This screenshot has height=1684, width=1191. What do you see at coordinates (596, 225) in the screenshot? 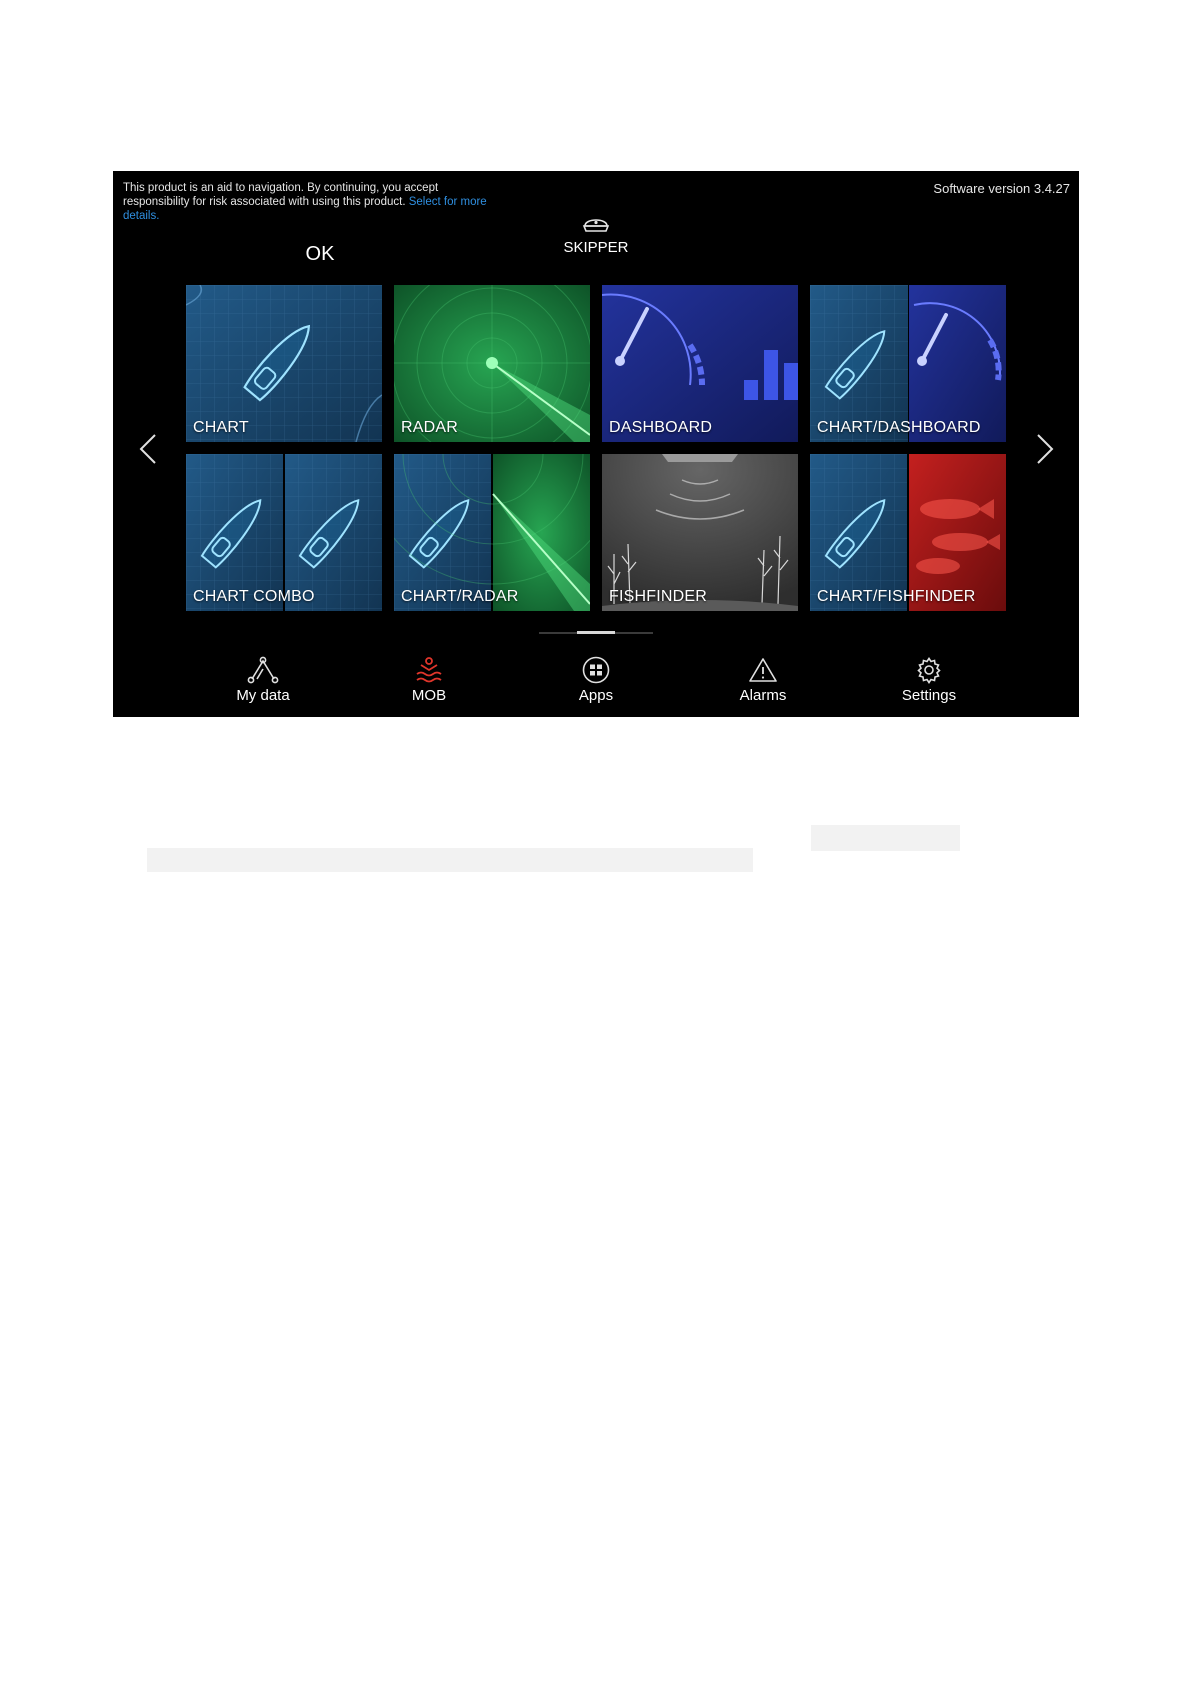
I see `captain-hat-icon` at bounding box center [596, 225].